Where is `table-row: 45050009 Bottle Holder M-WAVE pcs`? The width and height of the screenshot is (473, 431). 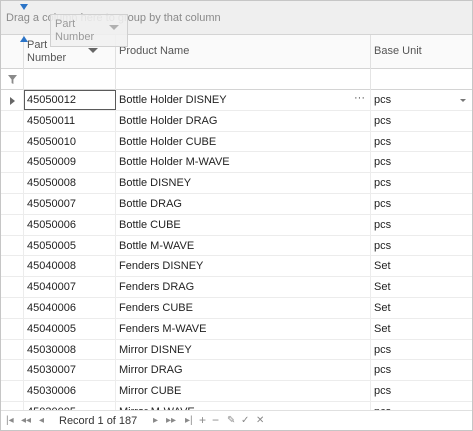 table-row: 45050009 Bottle Holder M-WAVE pcs is located at coordinates (236, 163).